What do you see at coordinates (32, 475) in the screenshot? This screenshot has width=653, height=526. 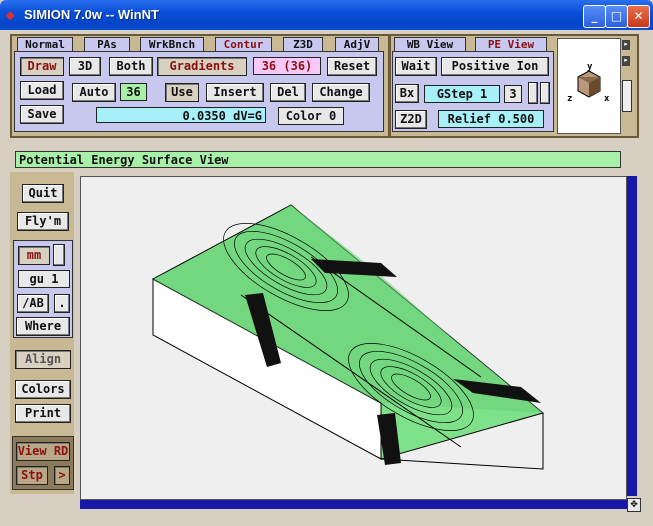 I see `stp-button: Stp` at bounding box center [32, 475].